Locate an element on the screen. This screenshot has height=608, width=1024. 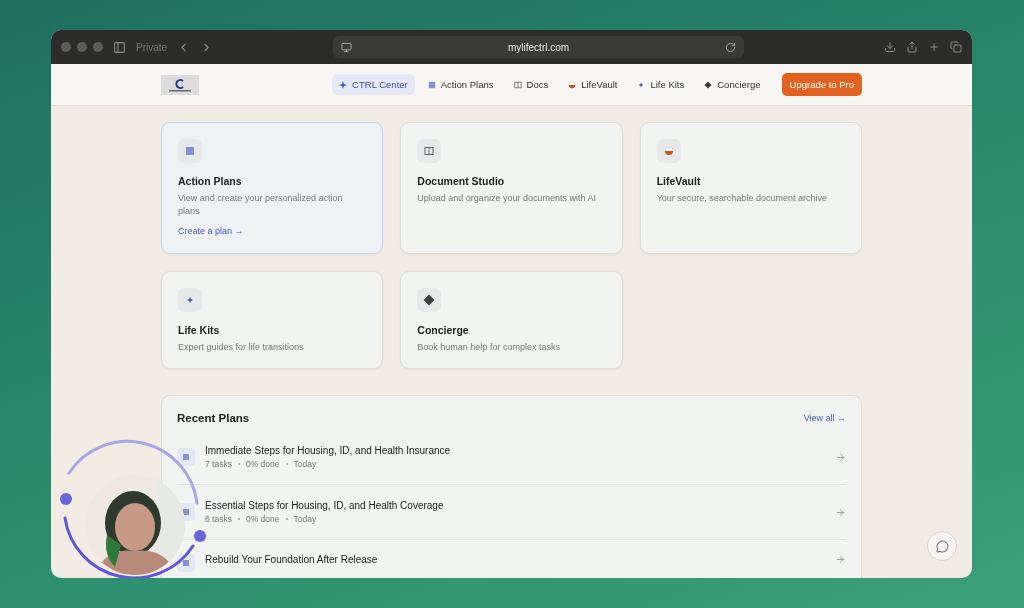
plan-title: Essential Steps for Housing, ID, and Health Coverage is located at coordinates (515, 505).